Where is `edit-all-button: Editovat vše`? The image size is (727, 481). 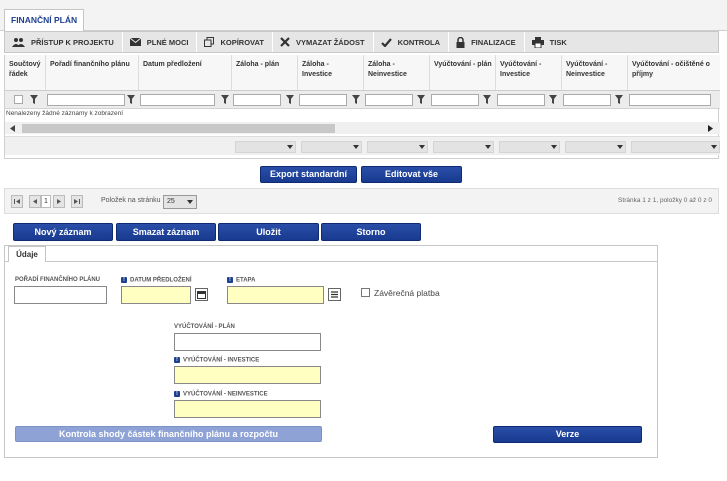 edit-all-button: Editovat vše is located at coordinates (411, 174).